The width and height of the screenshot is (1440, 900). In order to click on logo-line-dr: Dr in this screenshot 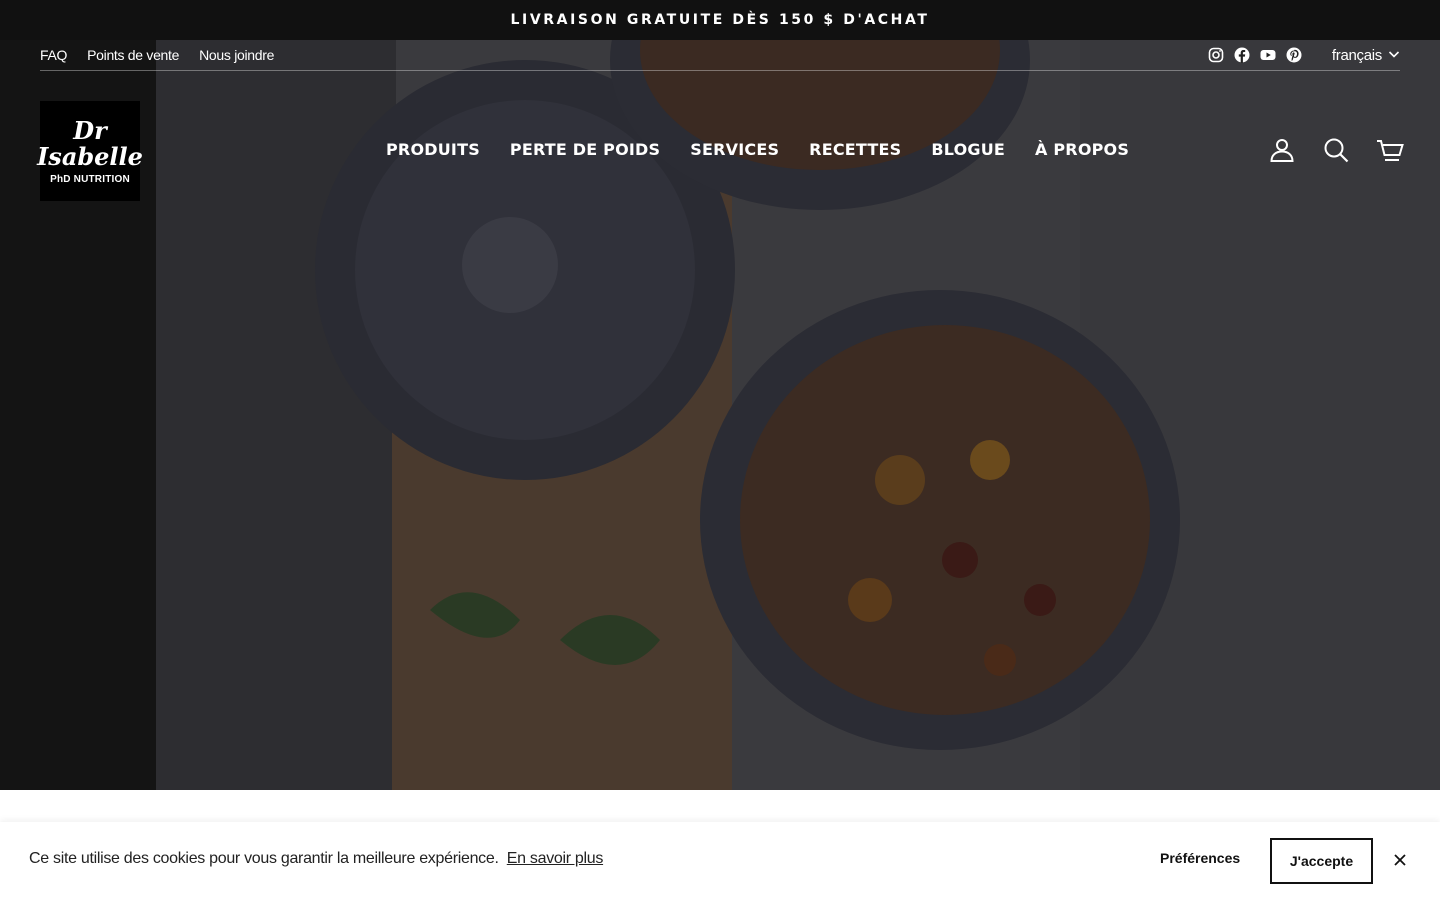, I will do `click(90, 130)`.